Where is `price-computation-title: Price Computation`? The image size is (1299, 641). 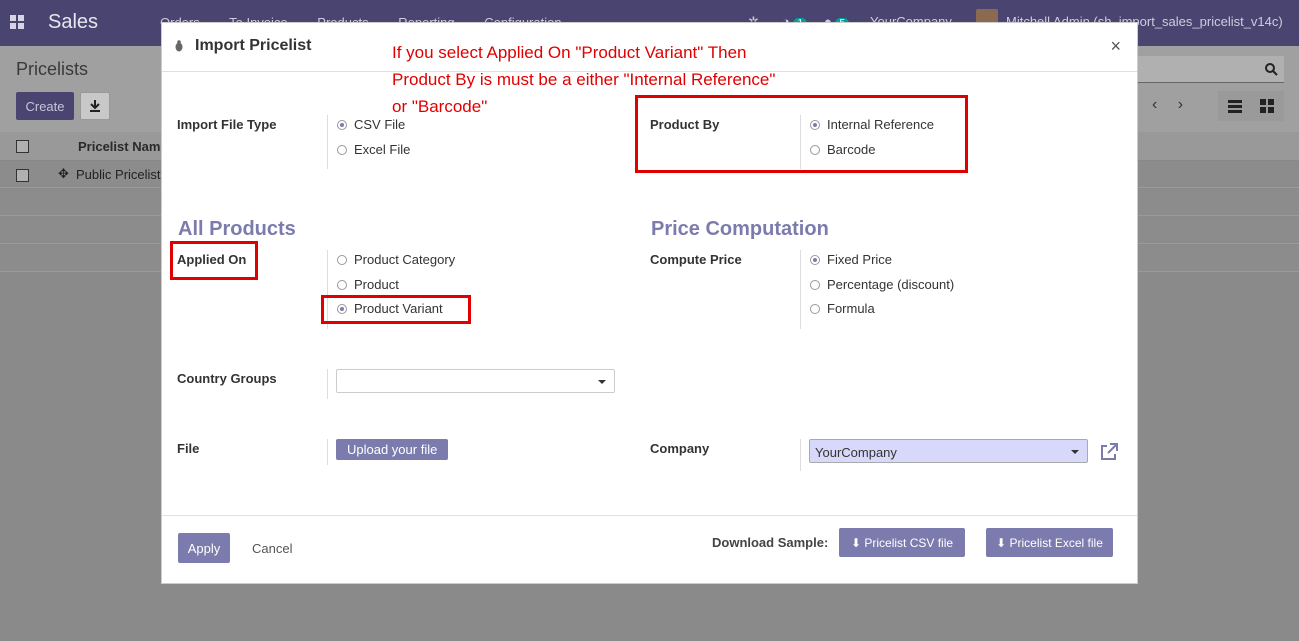 price-computation-title: Price Computation is located at coordinates (740, 229).